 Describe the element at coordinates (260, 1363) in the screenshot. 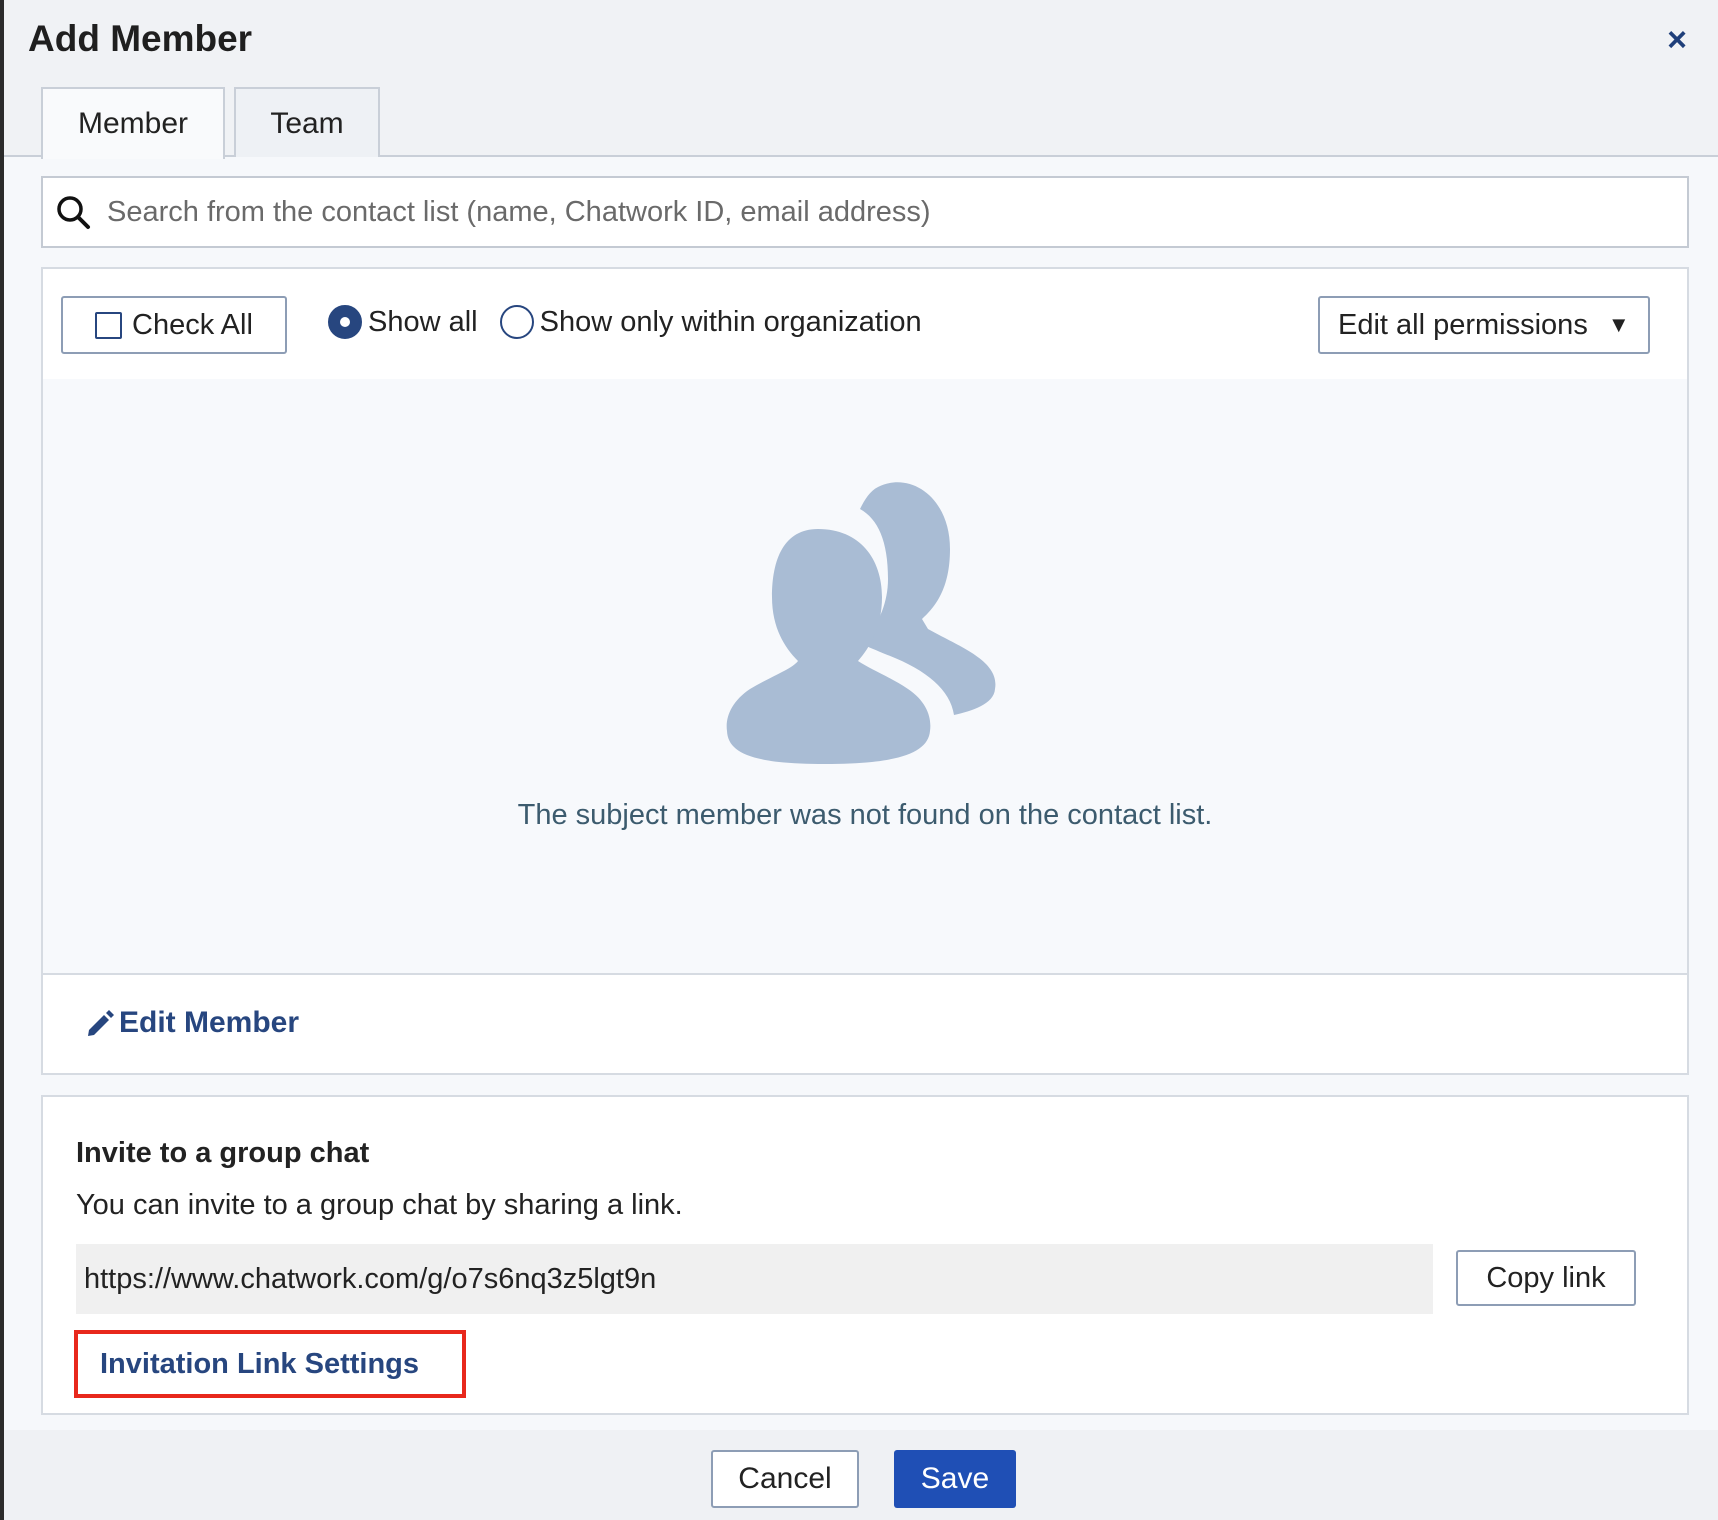

I see `settings-label: Invitation Link Settings` at that location.